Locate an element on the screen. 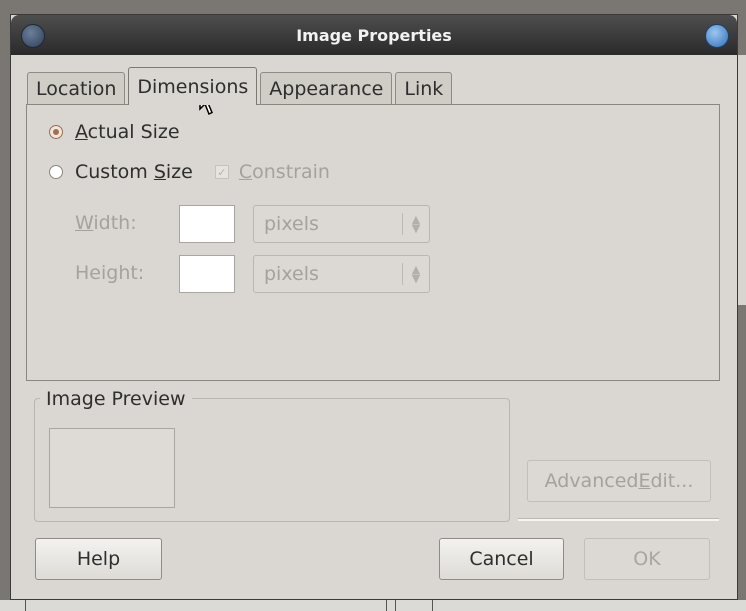 This screenshot has height=611, width=746. tab-link: Link is located at coordinates (424, 88).